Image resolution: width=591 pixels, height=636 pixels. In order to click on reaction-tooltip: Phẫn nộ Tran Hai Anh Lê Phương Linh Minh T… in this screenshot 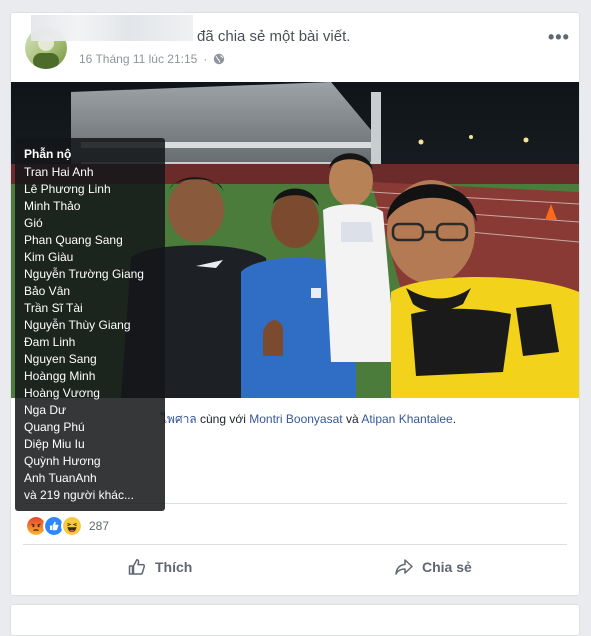, I will do `click(90, 324)`.